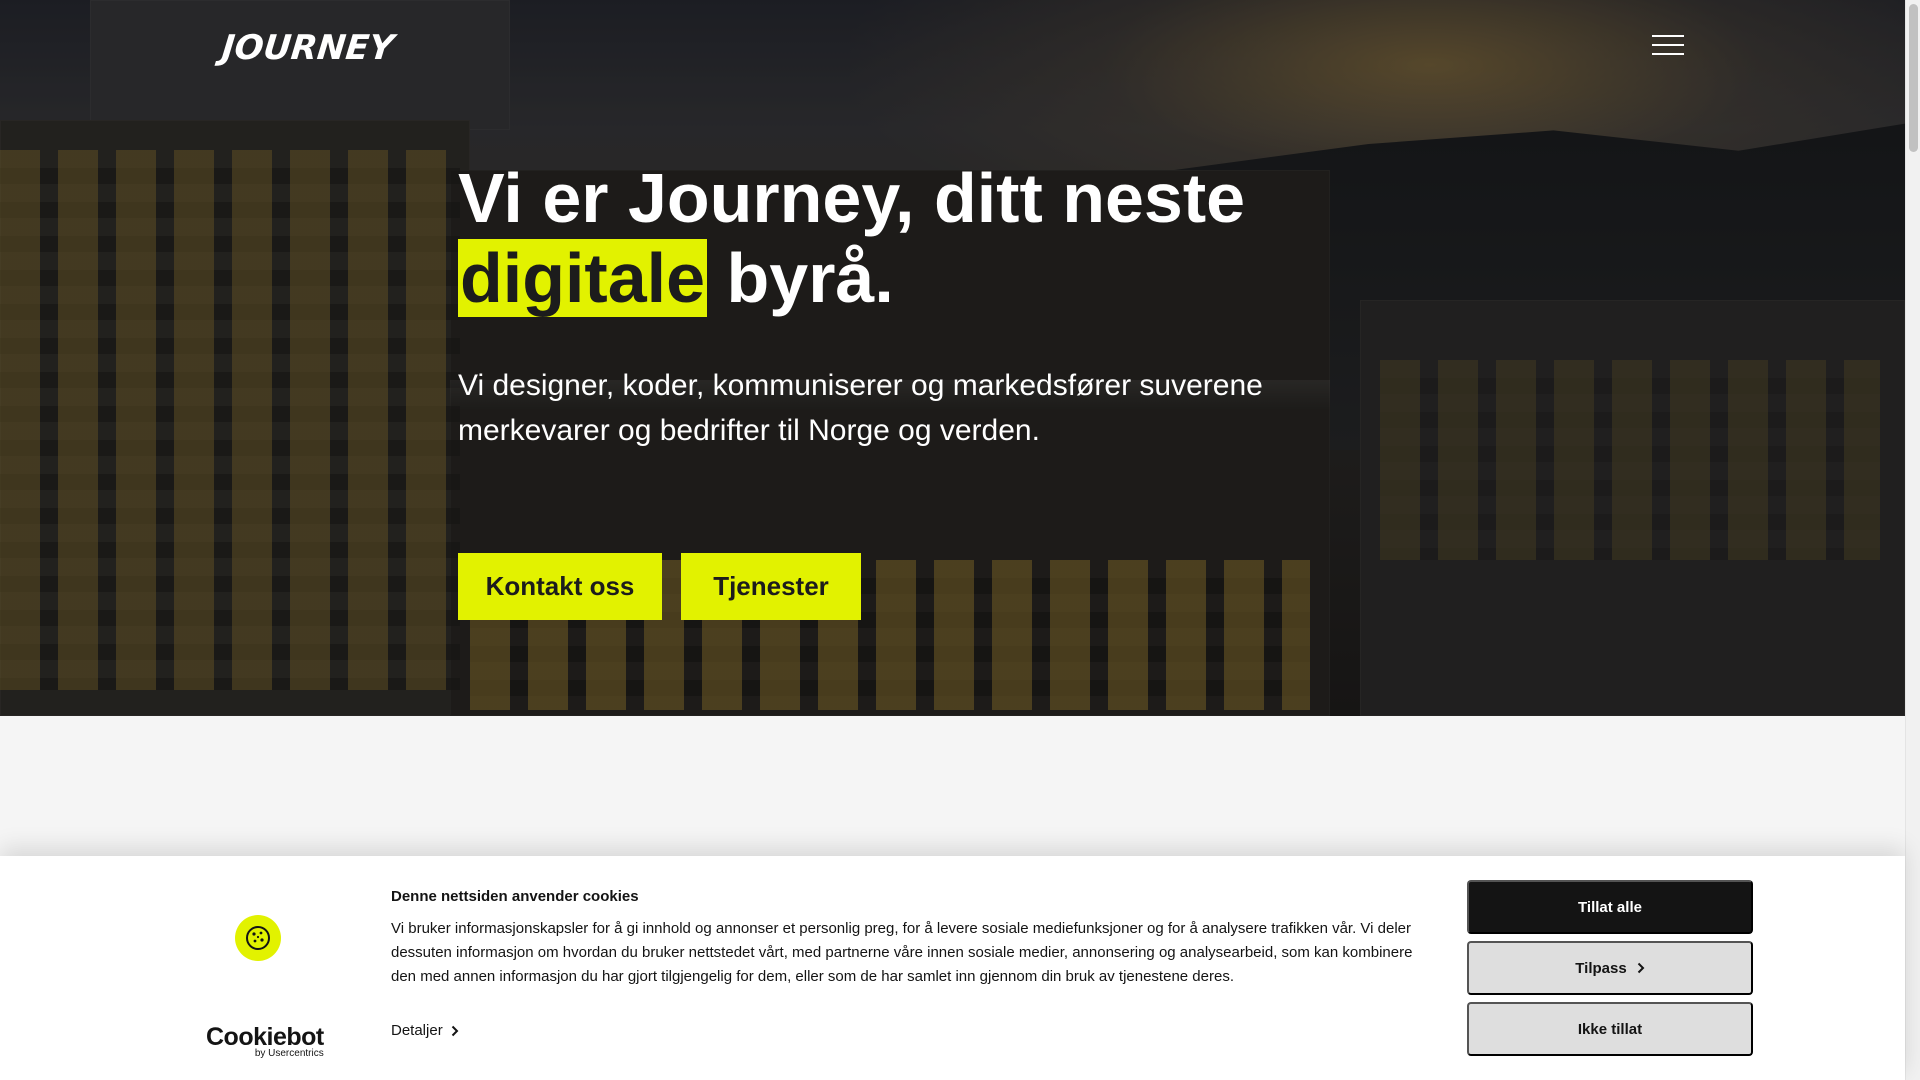 The image size is (1920, 1080). Describe the element at coordinates (417, 1030) in the screenshot. I see `details-label: Detaljer` at that location.